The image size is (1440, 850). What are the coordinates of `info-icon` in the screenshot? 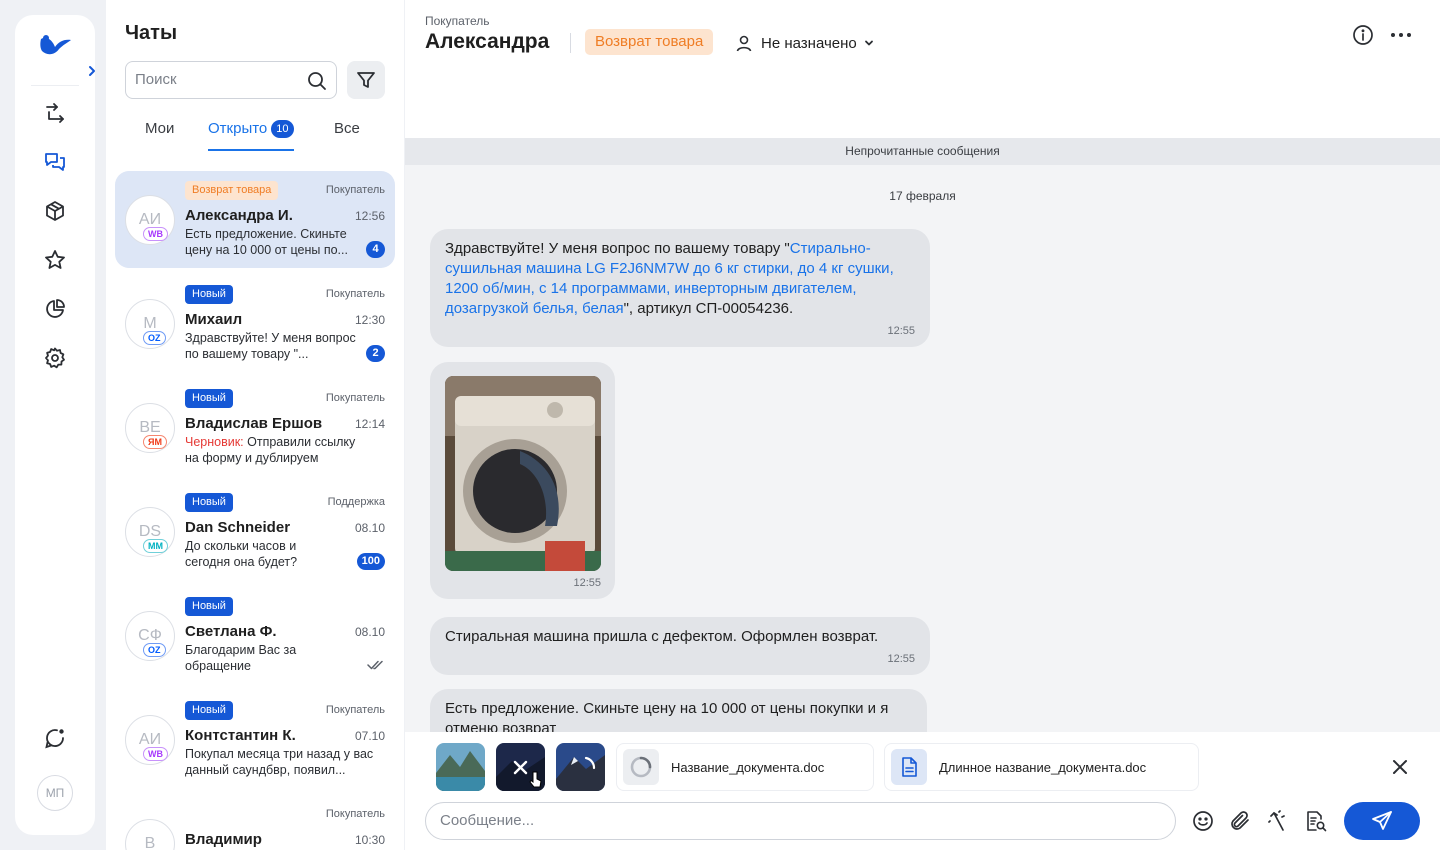 It's located at (1363, 35).